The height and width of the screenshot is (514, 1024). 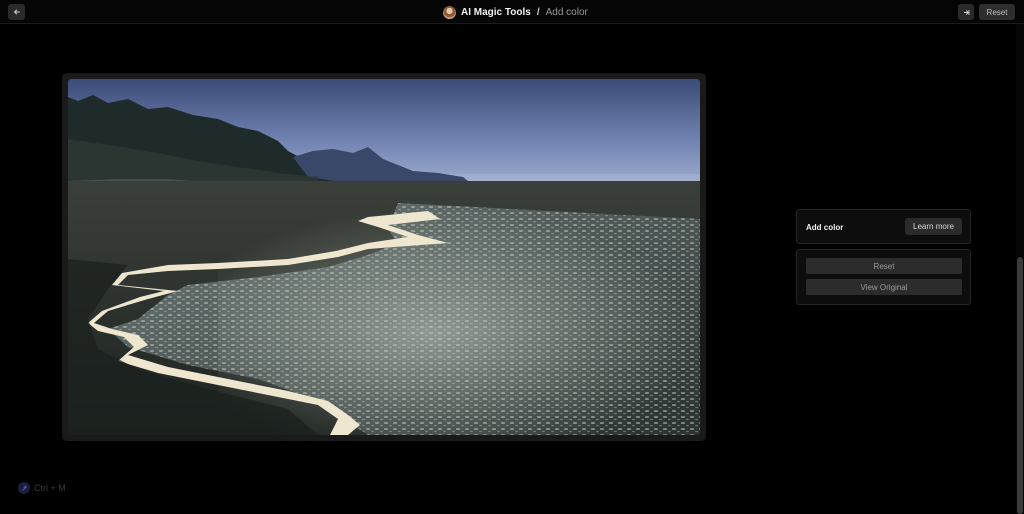 I want to click on breadcrumb-tool: AI Magic Tools, so click(x=496, y=12).